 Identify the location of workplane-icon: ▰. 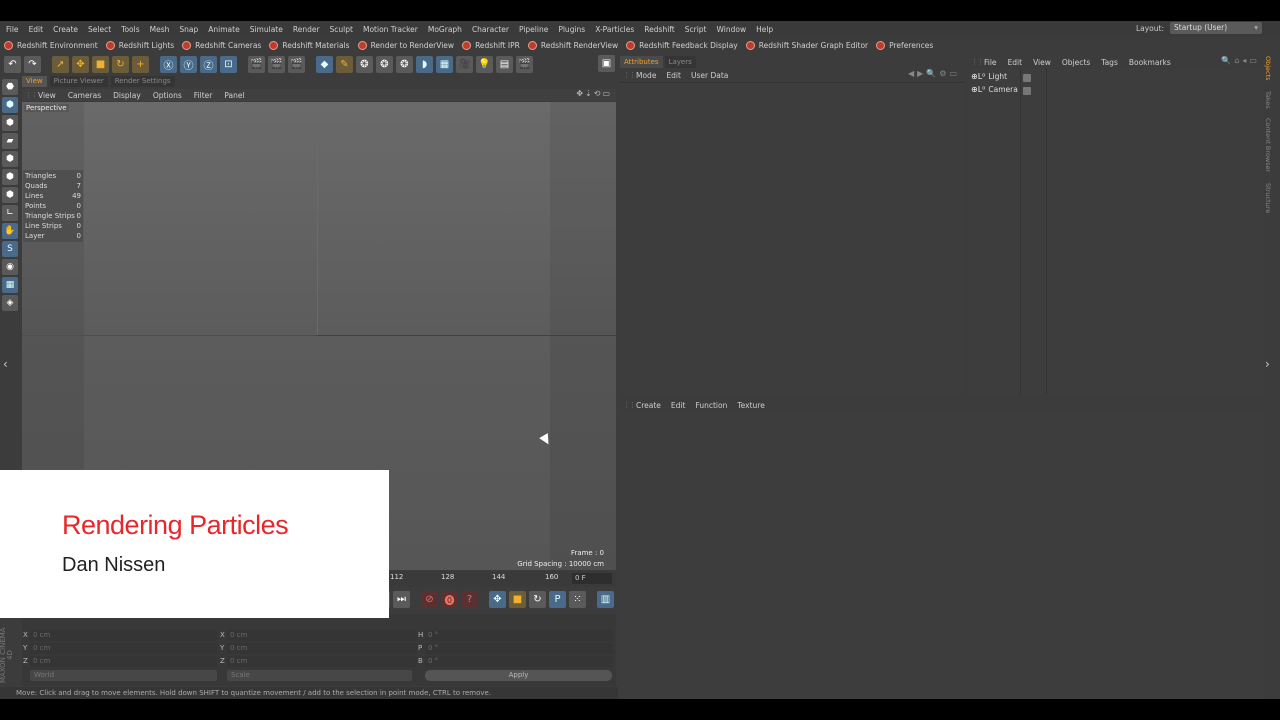
(10, 141).